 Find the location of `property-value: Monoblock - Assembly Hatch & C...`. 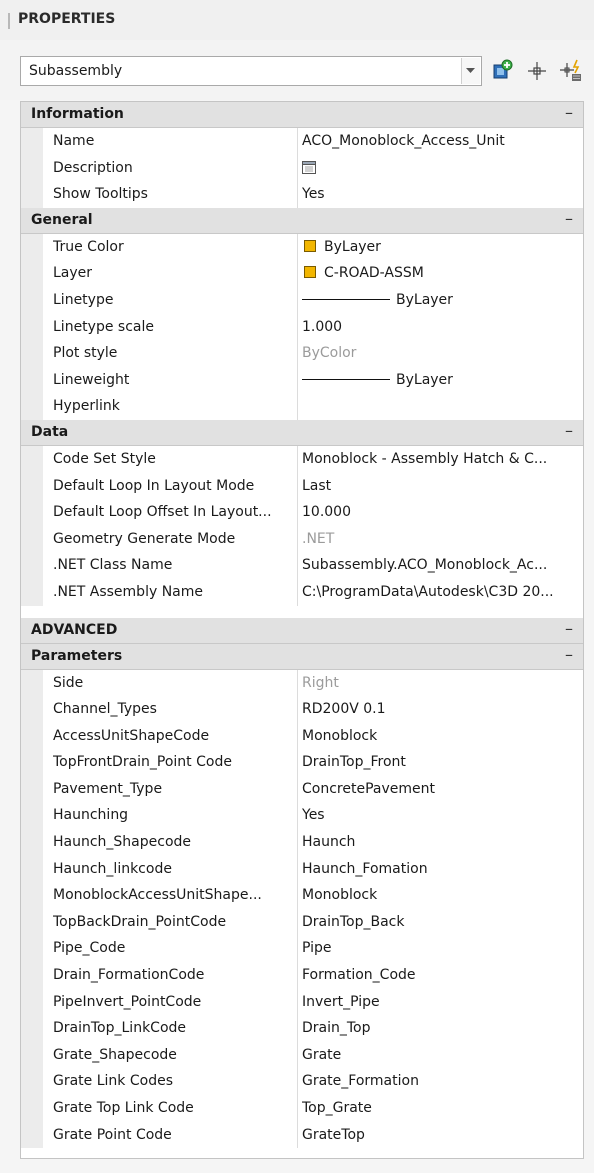

property-value: Monoblock - Assembly Hatch & C... is located at coordinates (440, 459).